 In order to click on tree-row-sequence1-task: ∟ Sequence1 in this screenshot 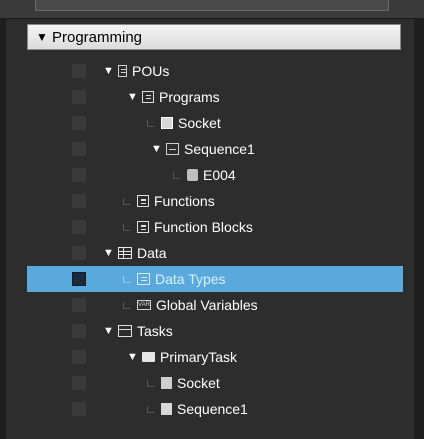, I will do `click(215, 409)`.